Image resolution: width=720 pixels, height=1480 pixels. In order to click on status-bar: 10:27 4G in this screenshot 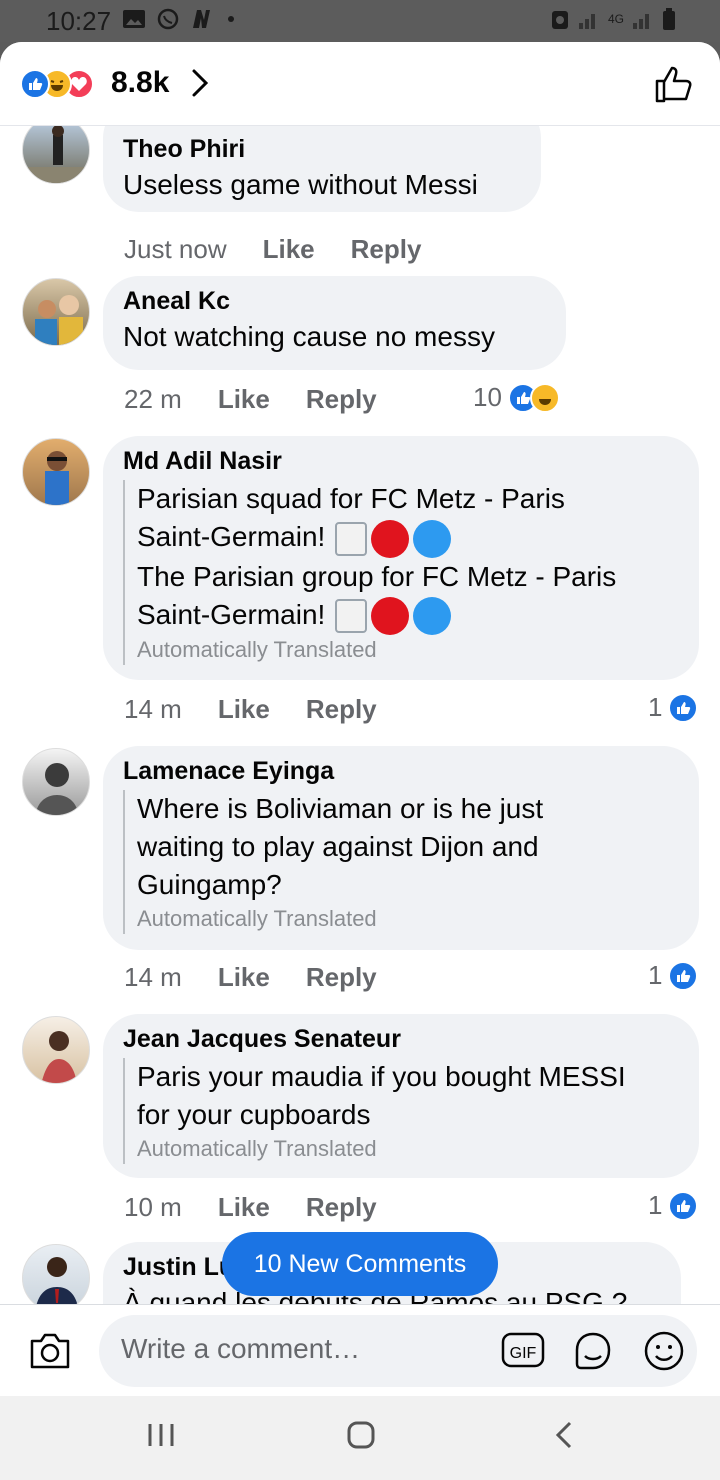, I will do `click(360, 21)`.